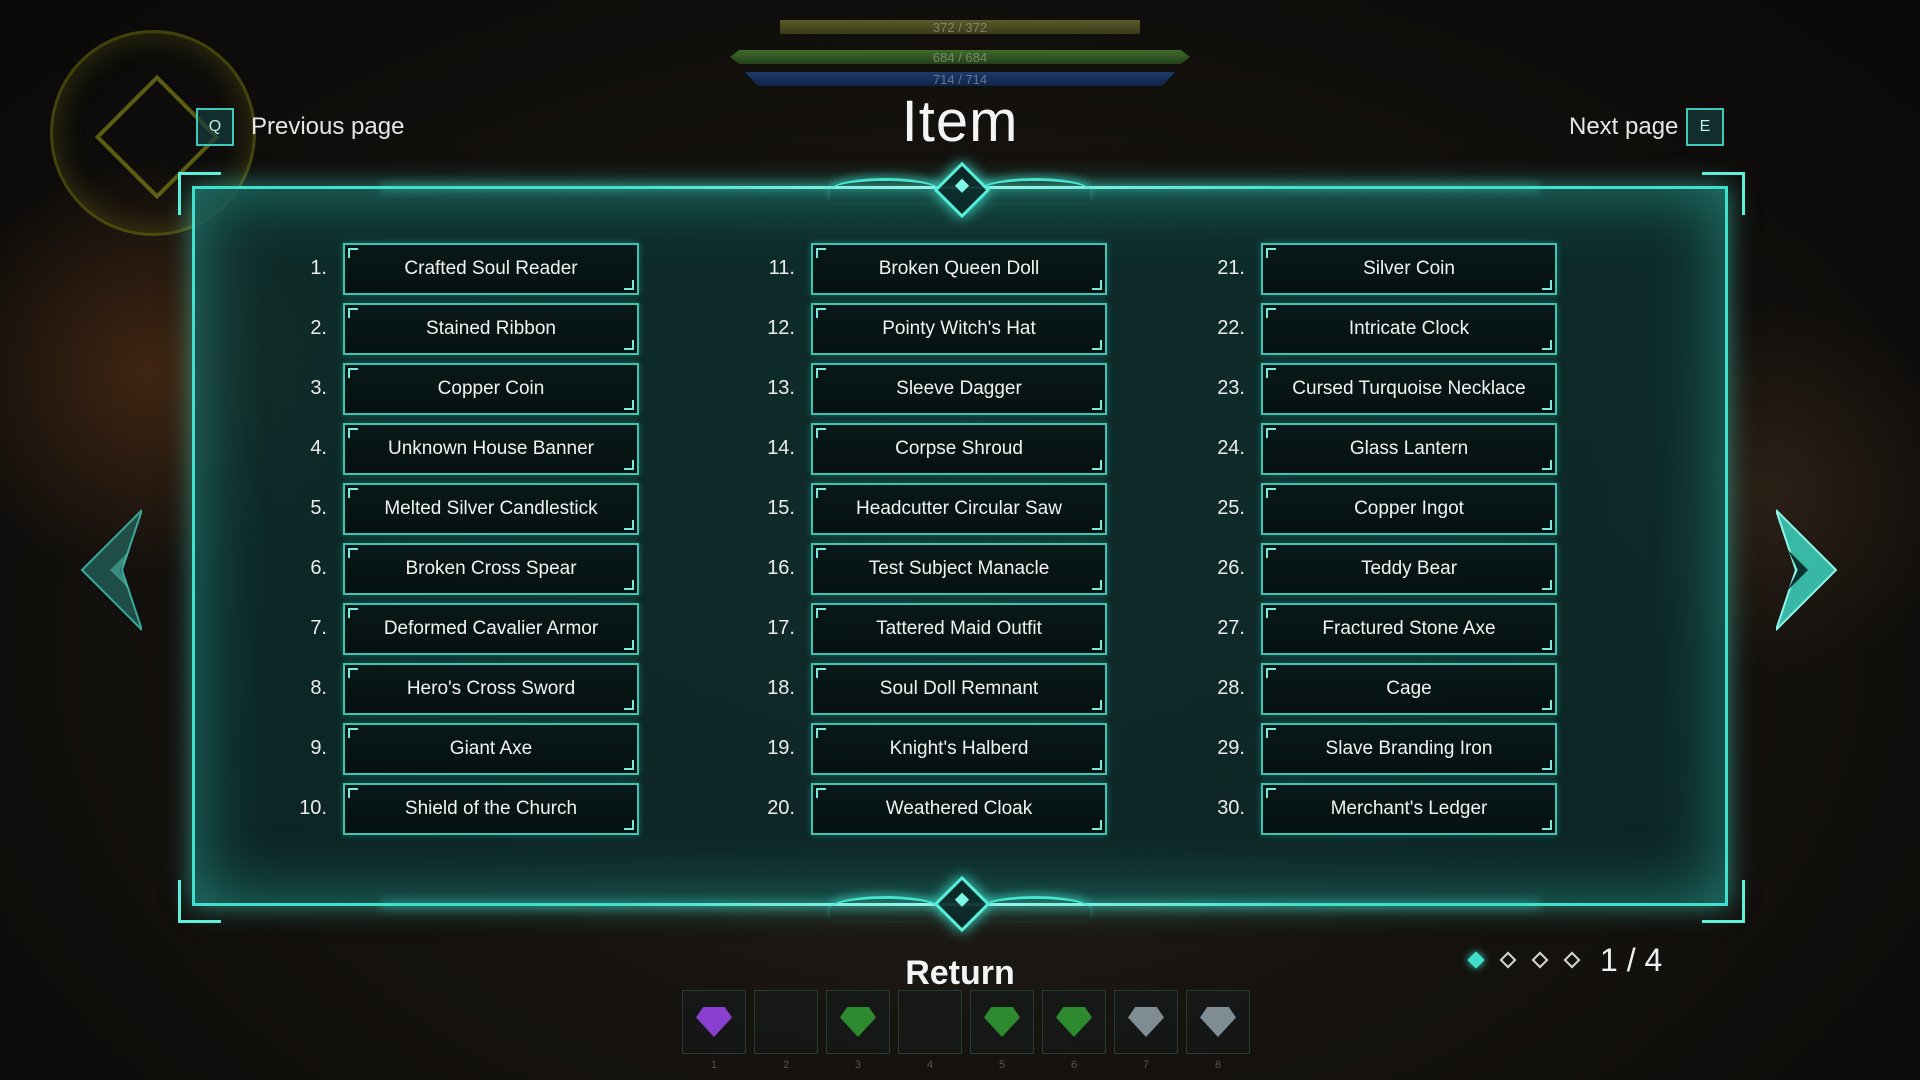 The width and height of the screenshot is (1920, 1080). I want to click on item-button: Cursed Turquoise Necklace, so click(1409, 389).